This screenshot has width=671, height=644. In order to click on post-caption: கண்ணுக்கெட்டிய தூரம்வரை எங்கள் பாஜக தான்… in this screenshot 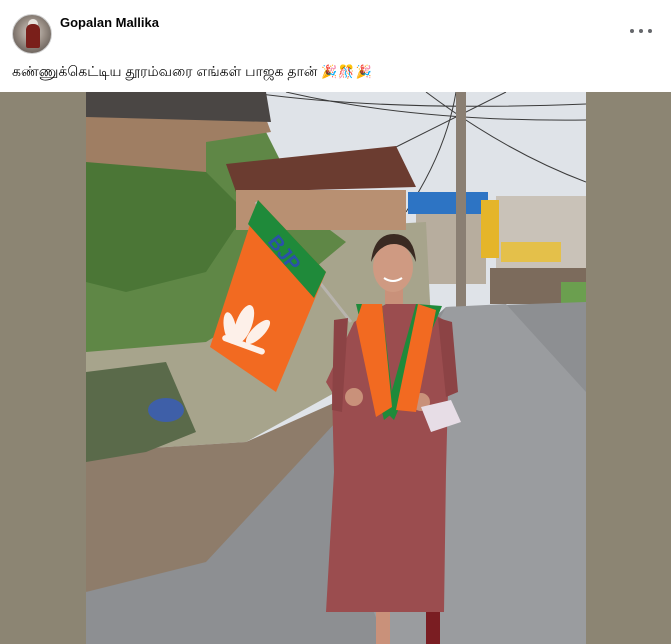, I will do `click(192, 72)`.